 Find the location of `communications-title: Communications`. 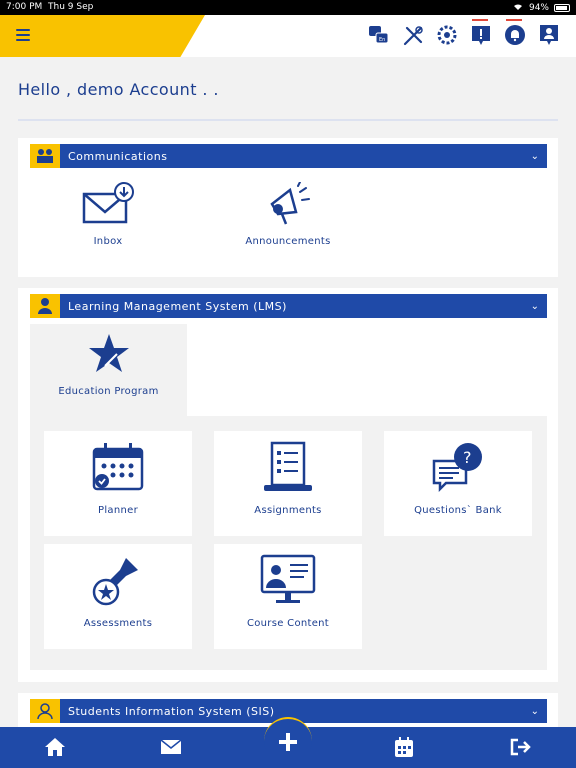

communications-title: Communications is located at coordinates (118, 156).